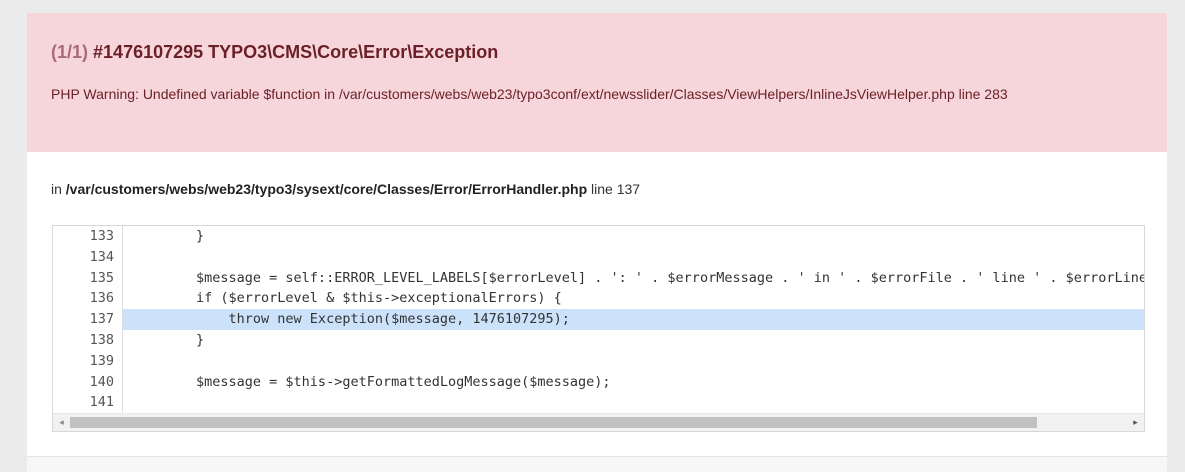 The image size is (1185, 472). Describe the element at coordinates (553, 422) in the screenshot. I see `scrollbar-thumb` at that location.